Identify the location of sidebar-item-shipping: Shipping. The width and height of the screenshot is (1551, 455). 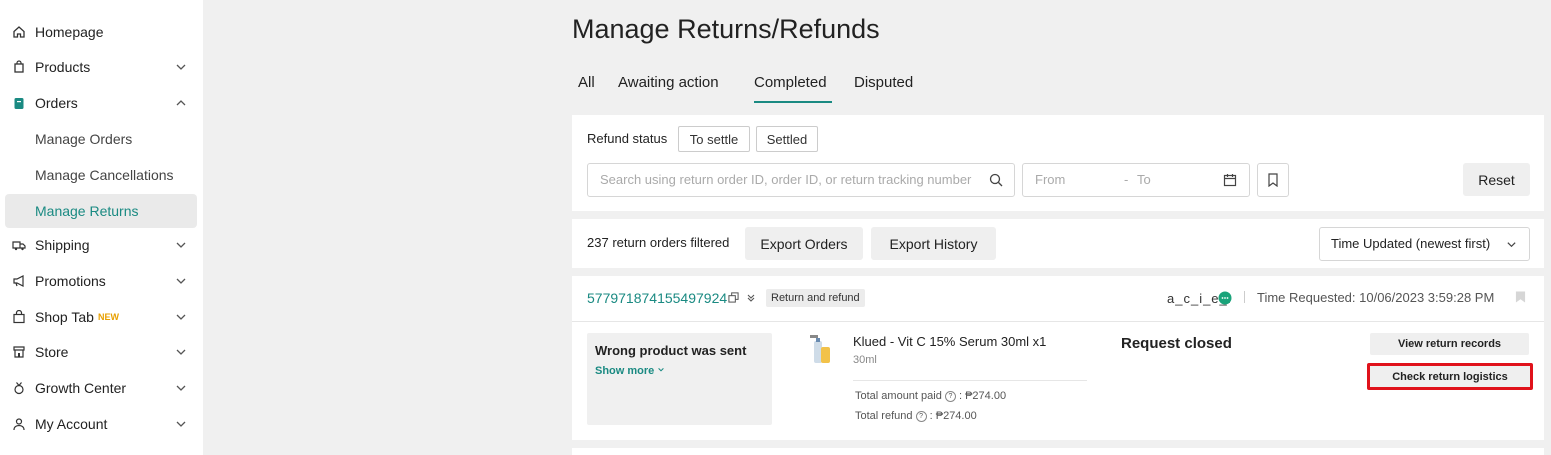
(101, 245).